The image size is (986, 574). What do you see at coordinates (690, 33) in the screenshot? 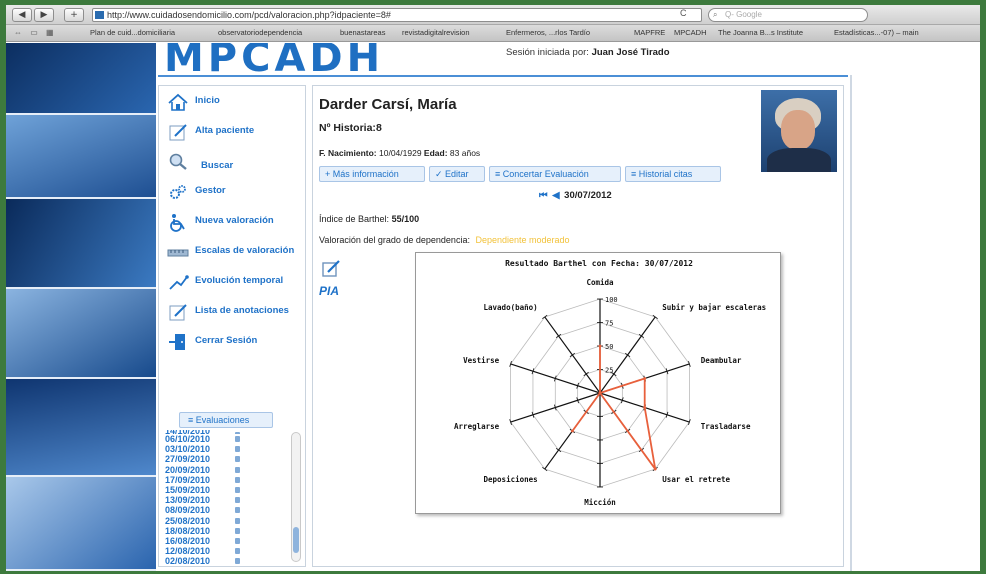
I see `bookmark-item: MPCADH` at bounding box center [690, 33].